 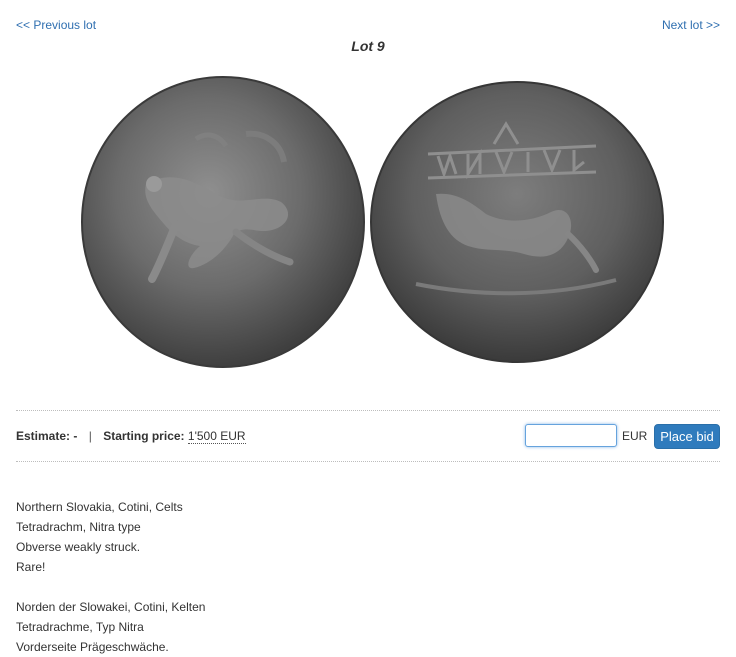 What do you see at coordinates (368, 461) in the screenshot?
I see `divider-bottom` at bounding box center [368, 461].